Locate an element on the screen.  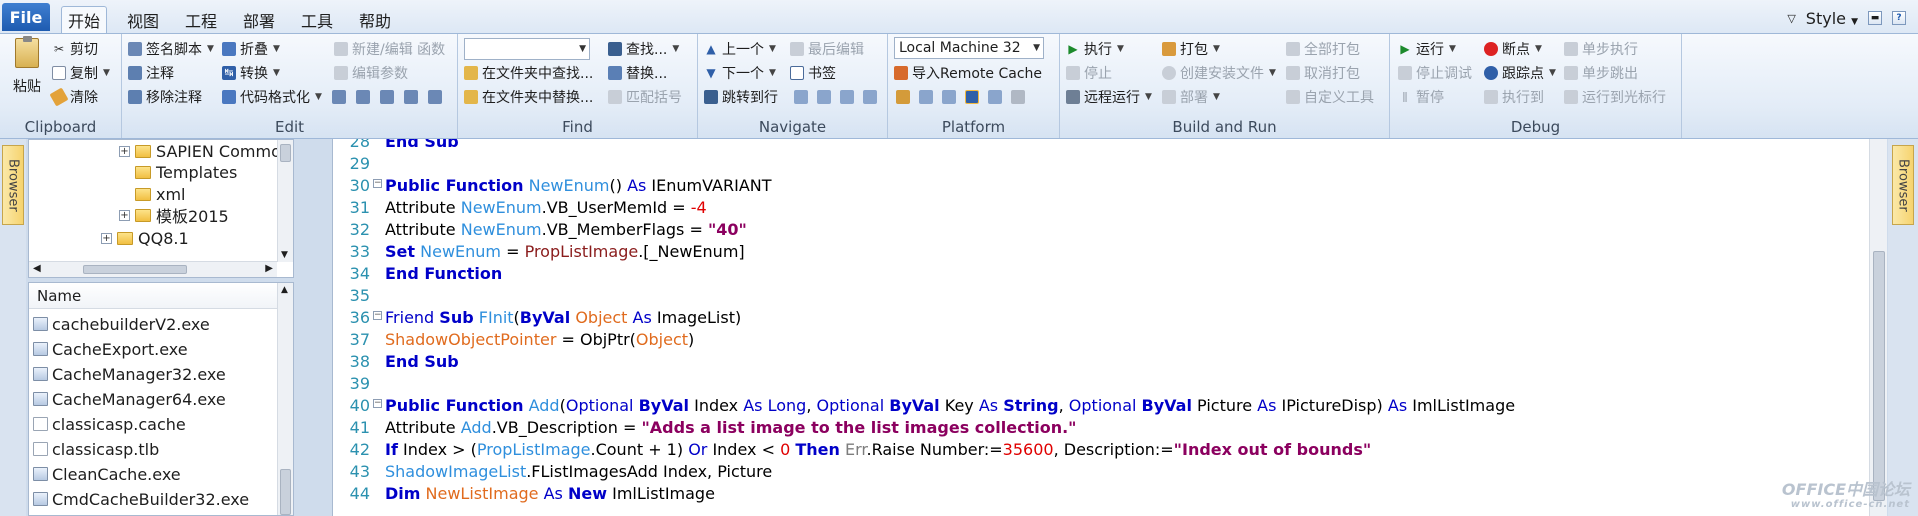
execute-button: ▶ 执行 ▼ is located at coordinates (1095, 48).